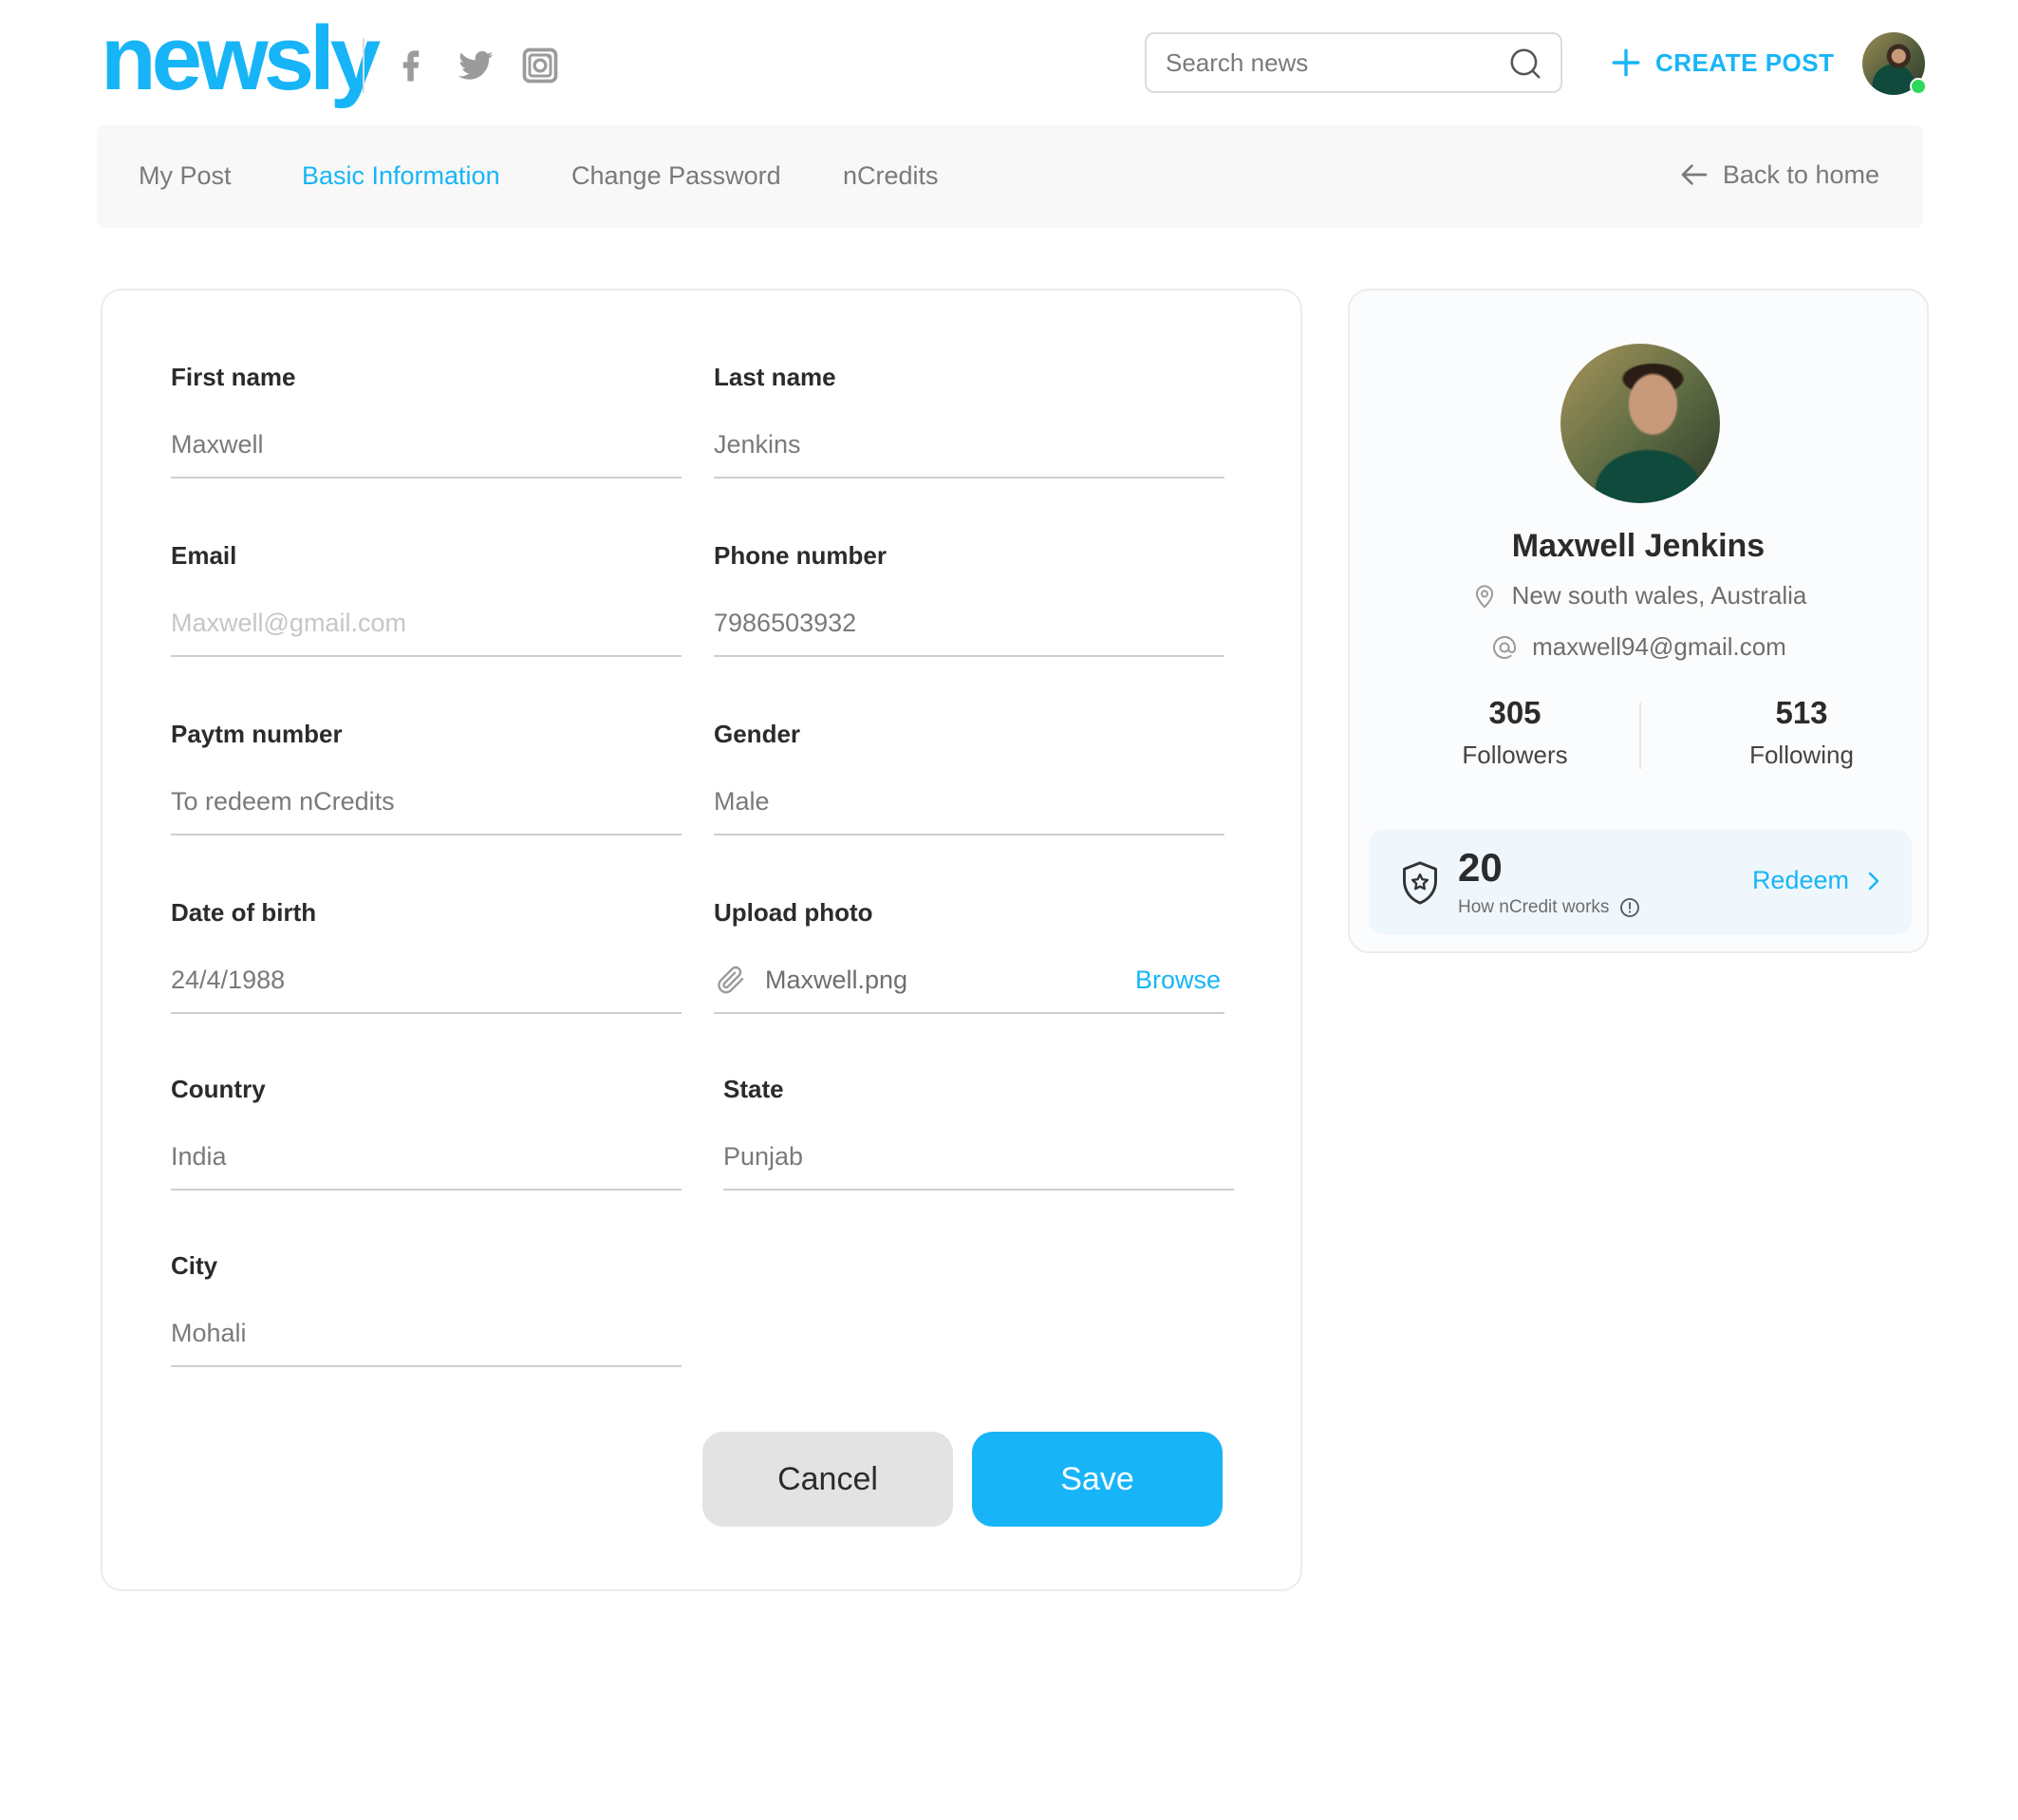 The image size is (2018, 1820). I want to click on first-name-input, so click(427, 444).